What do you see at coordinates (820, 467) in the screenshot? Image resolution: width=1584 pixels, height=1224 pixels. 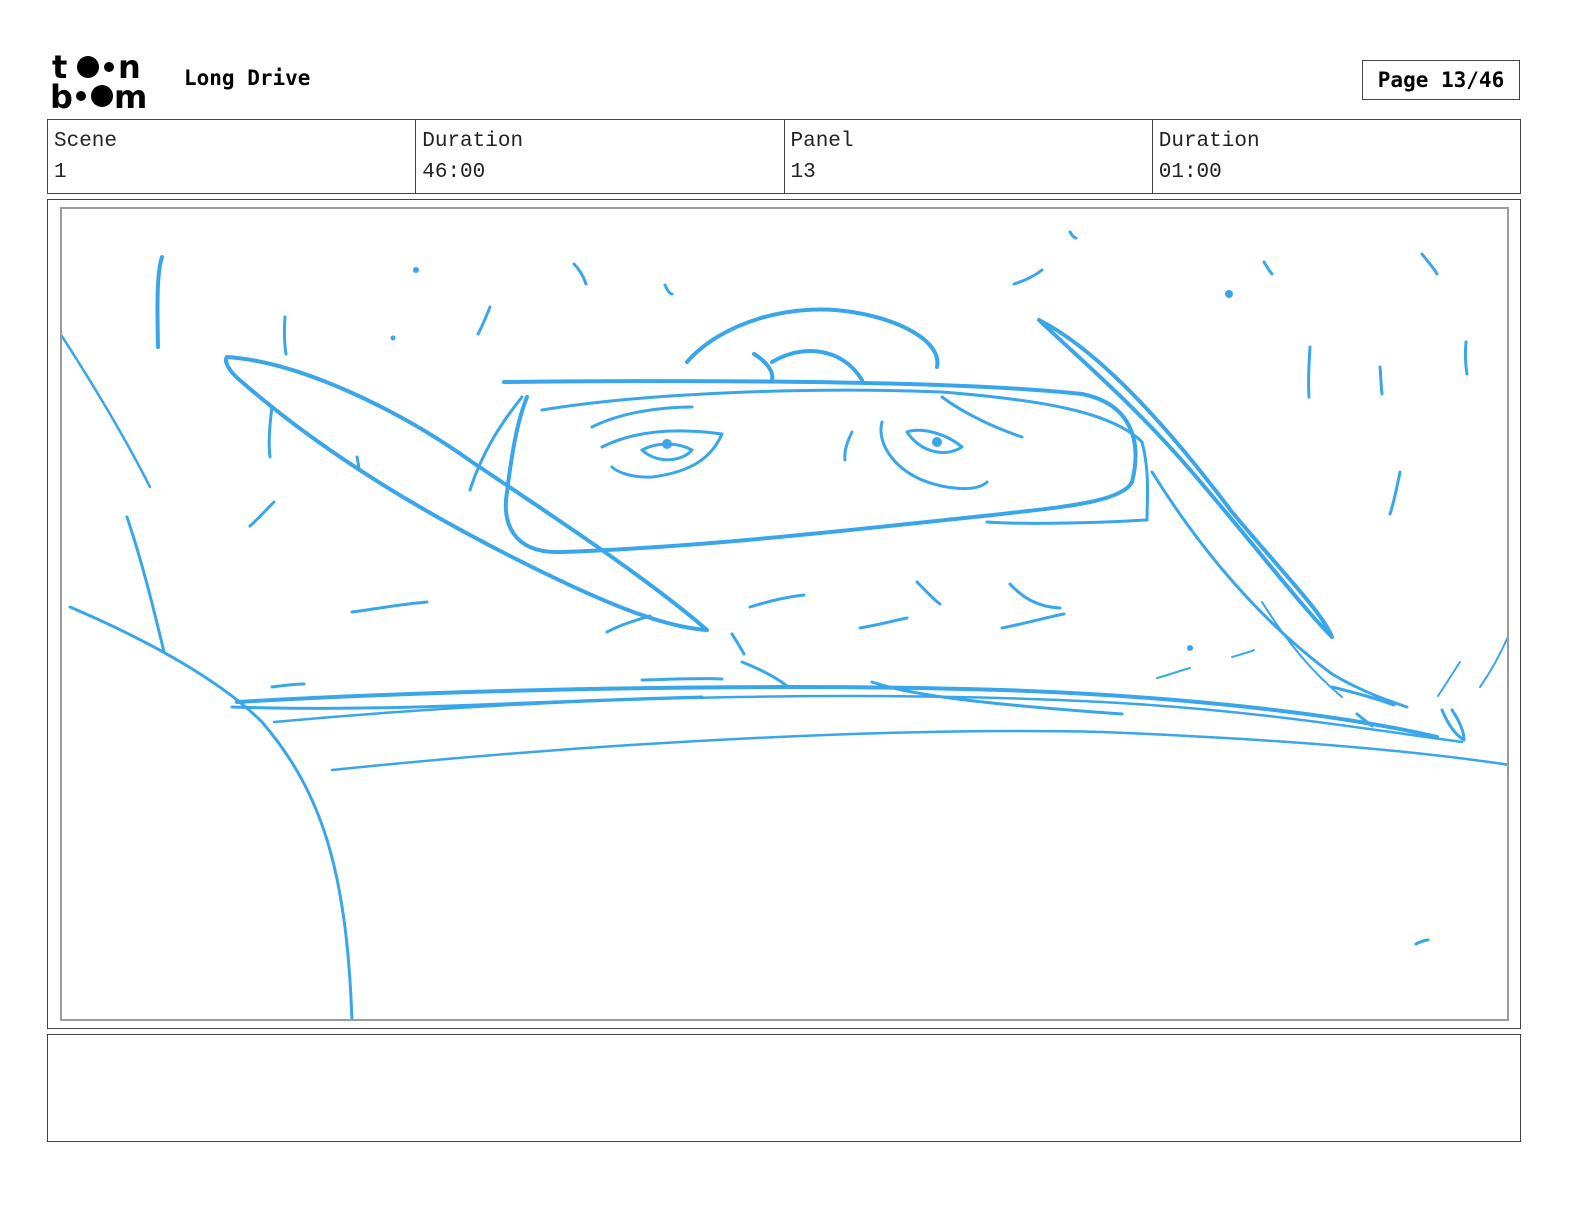 I see `mirror-outline` at bounding box center [820, 467].